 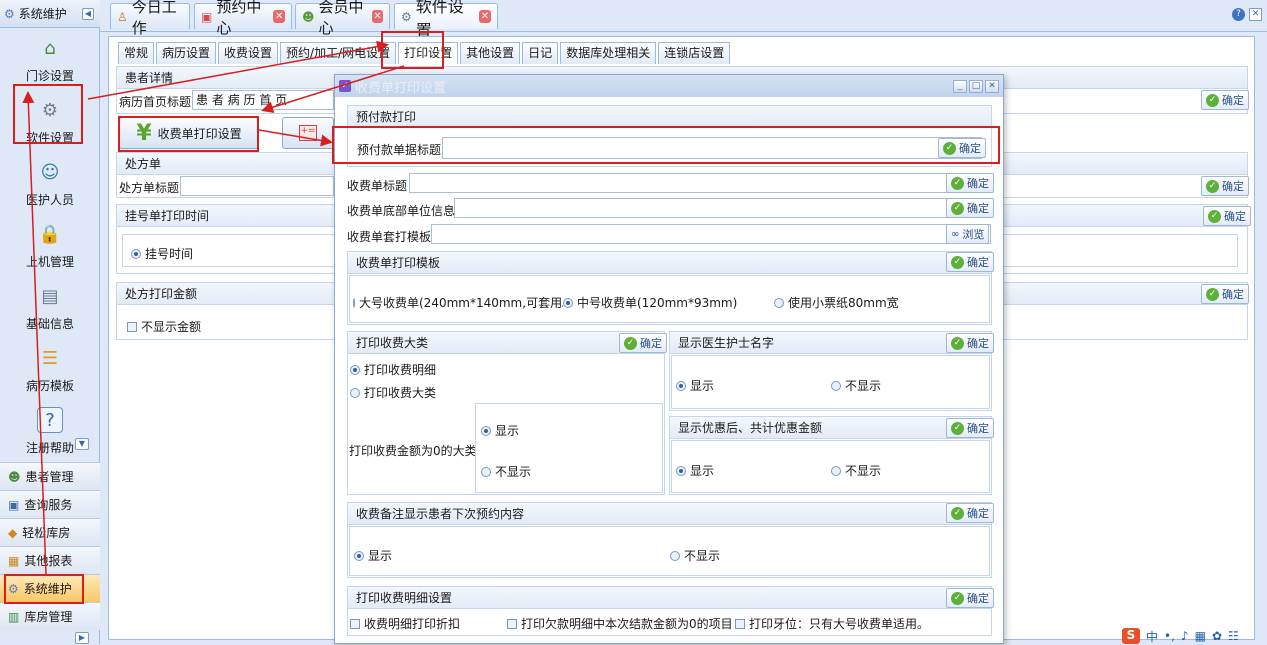 I want to click on punctuation-icon: •,, so click(x=1169, y=636).